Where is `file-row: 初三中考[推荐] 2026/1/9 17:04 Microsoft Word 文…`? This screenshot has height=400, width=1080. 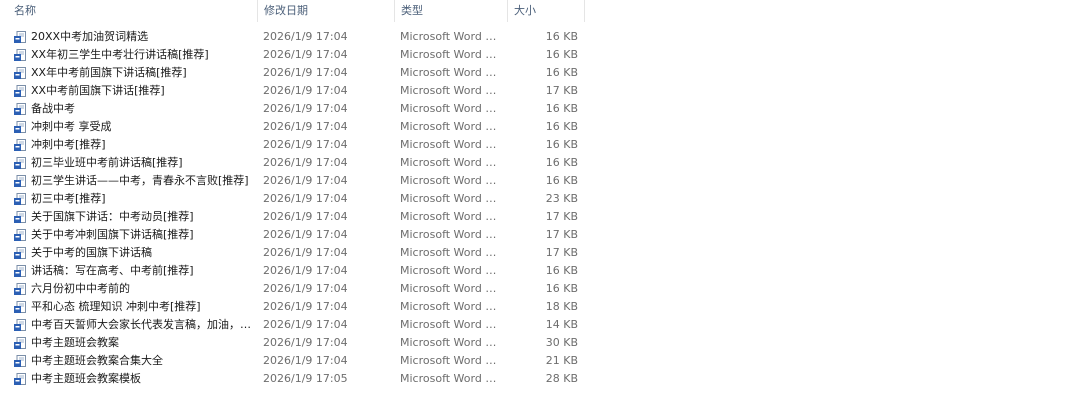 file-row: 初三中考[推荐] 2026/1/9 17:04 Microsoft Word 文… is located at coordinates (292, 199).